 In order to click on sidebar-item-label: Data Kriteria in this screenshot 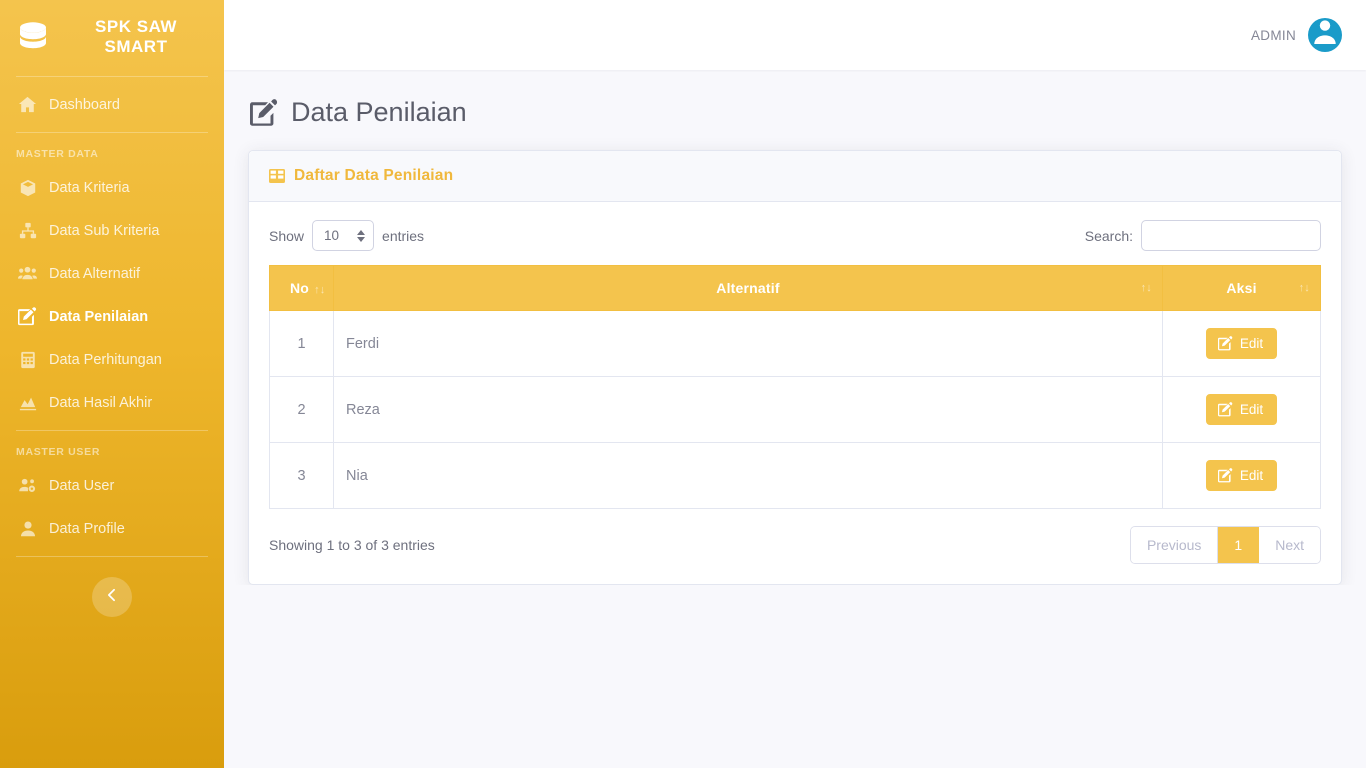, I will do `click(89, 187)`.